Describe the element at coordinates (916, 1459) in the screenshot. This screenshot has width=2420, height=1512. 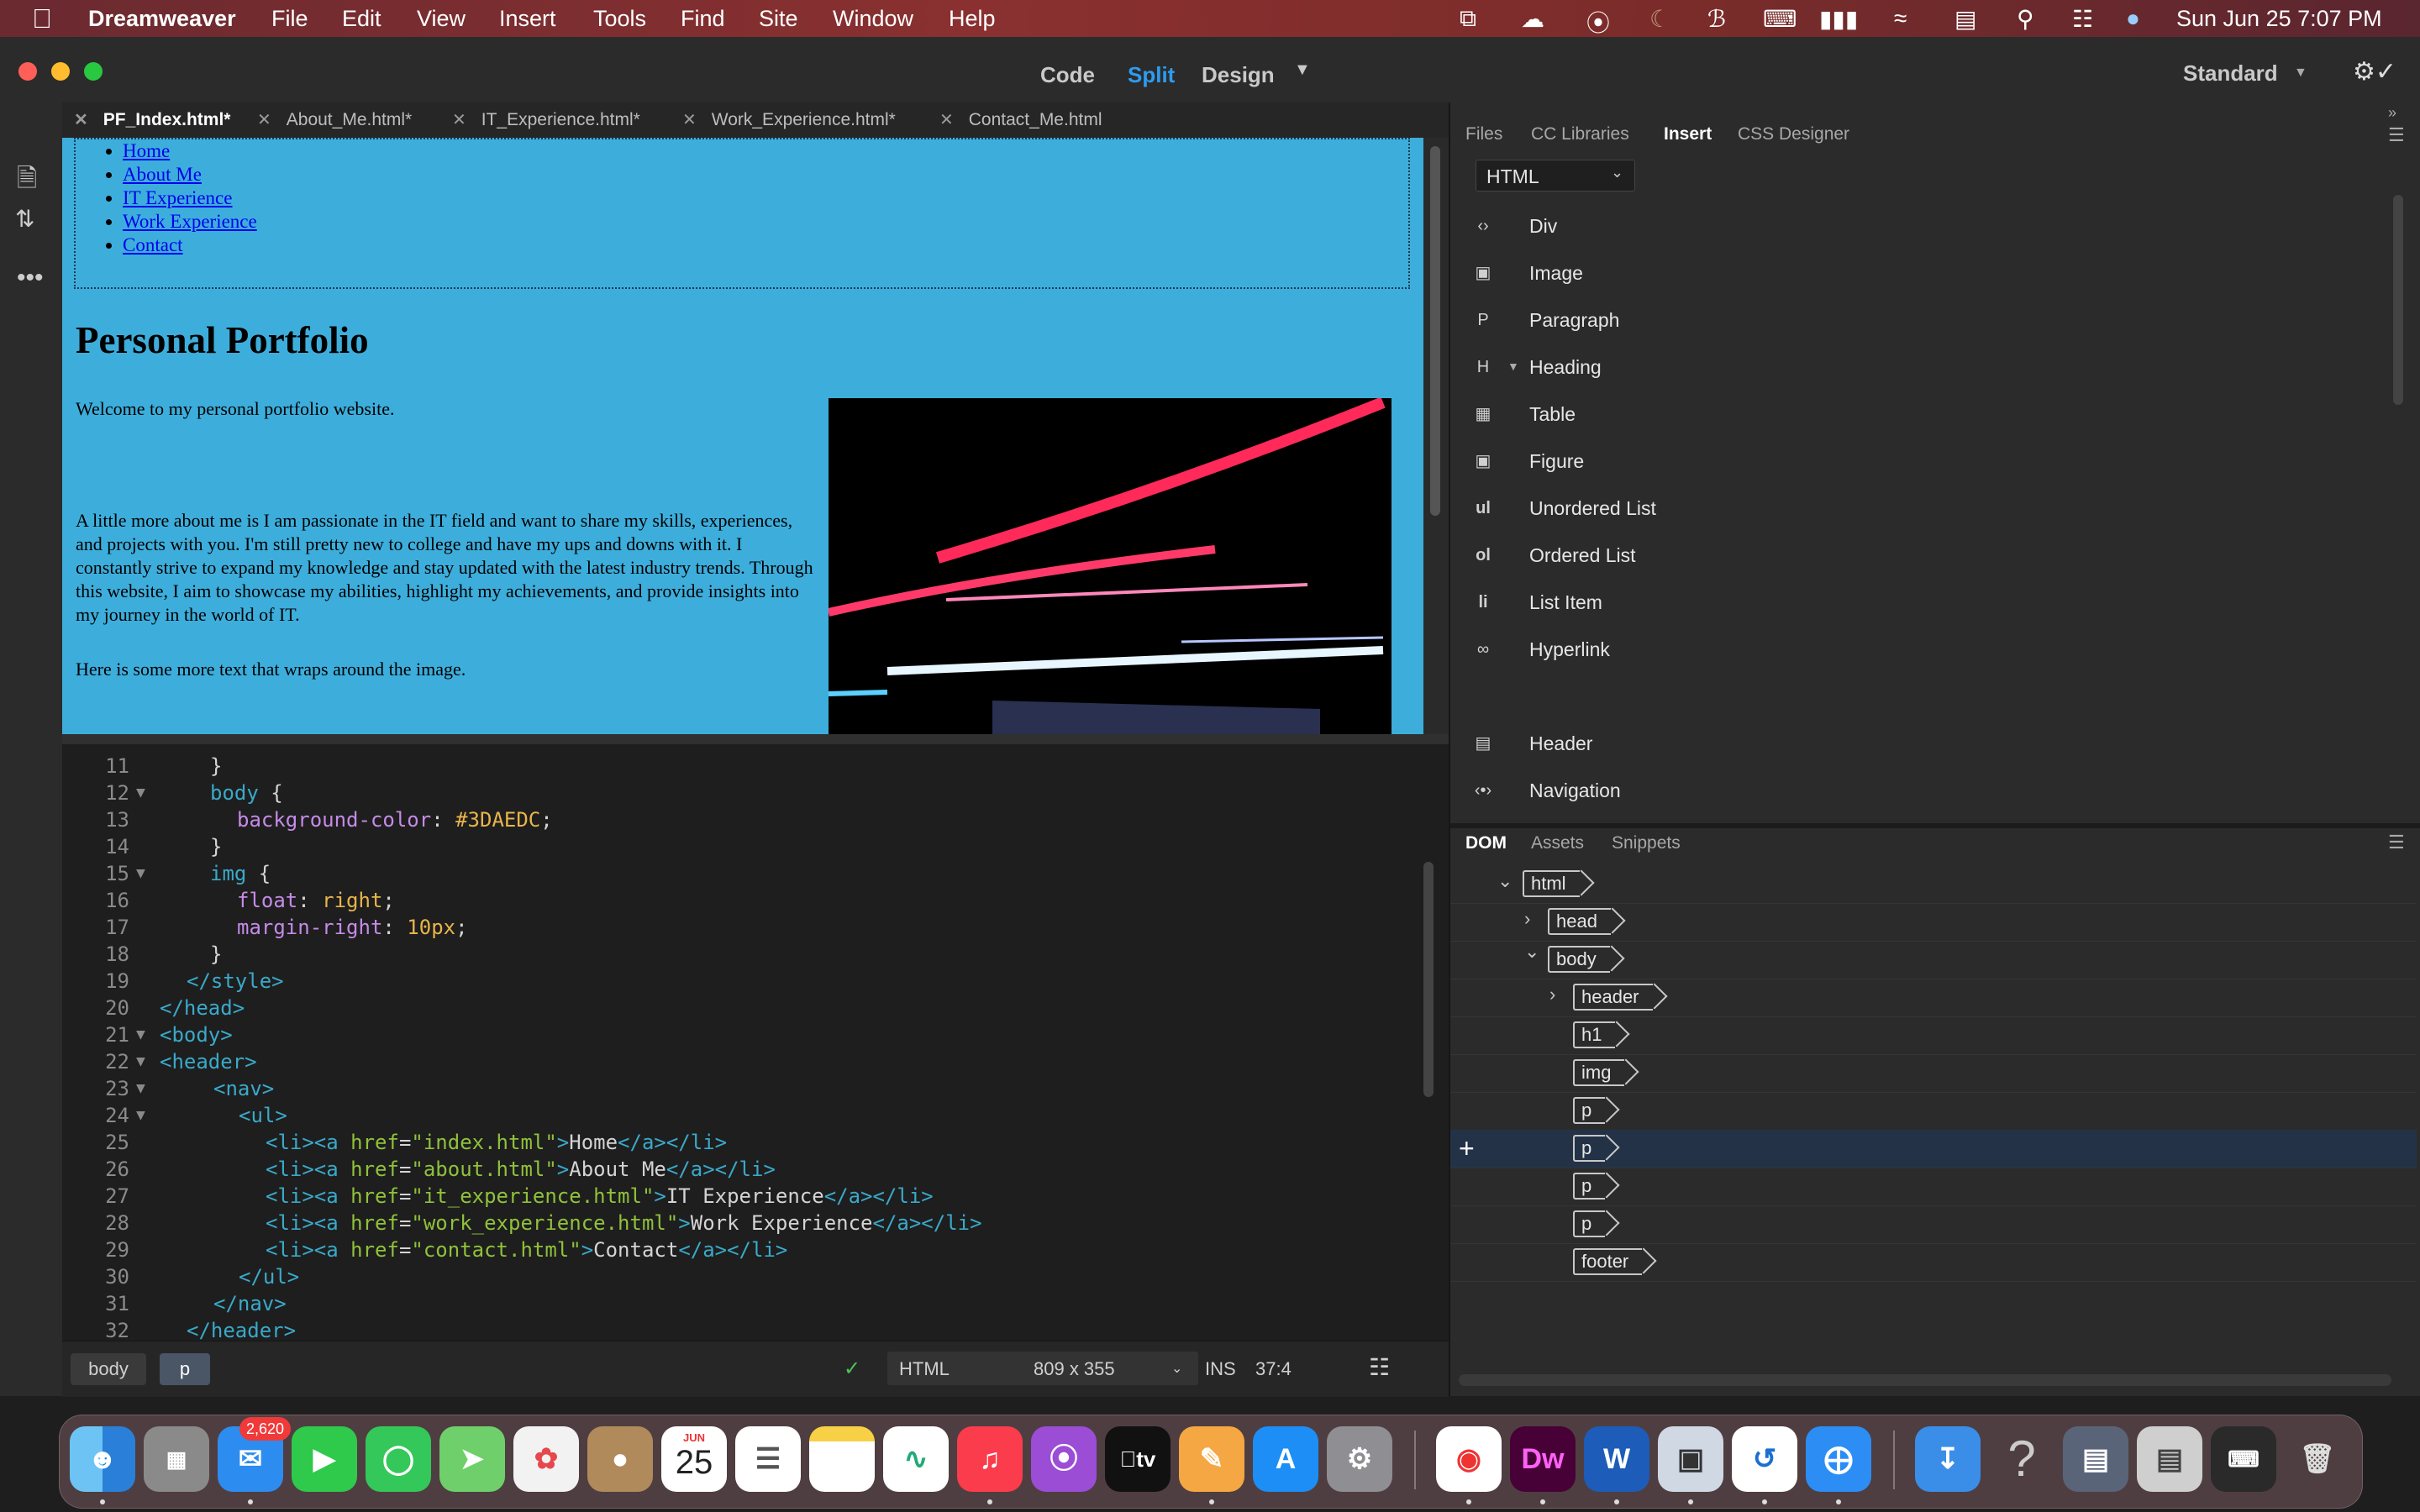
I see `freeform-icon: ∿` at that location.